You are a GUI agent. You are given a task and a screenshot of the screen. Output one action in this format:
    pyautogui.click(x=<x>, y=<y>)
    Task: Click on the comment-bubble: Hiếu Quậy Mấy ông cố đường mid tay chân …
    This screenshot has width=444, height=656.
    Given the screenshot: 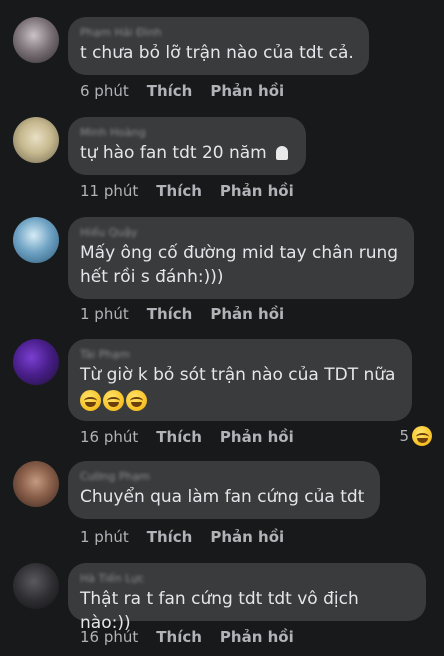 What is the action you would take?
    pyautogui.click(x=241, y=258)
    